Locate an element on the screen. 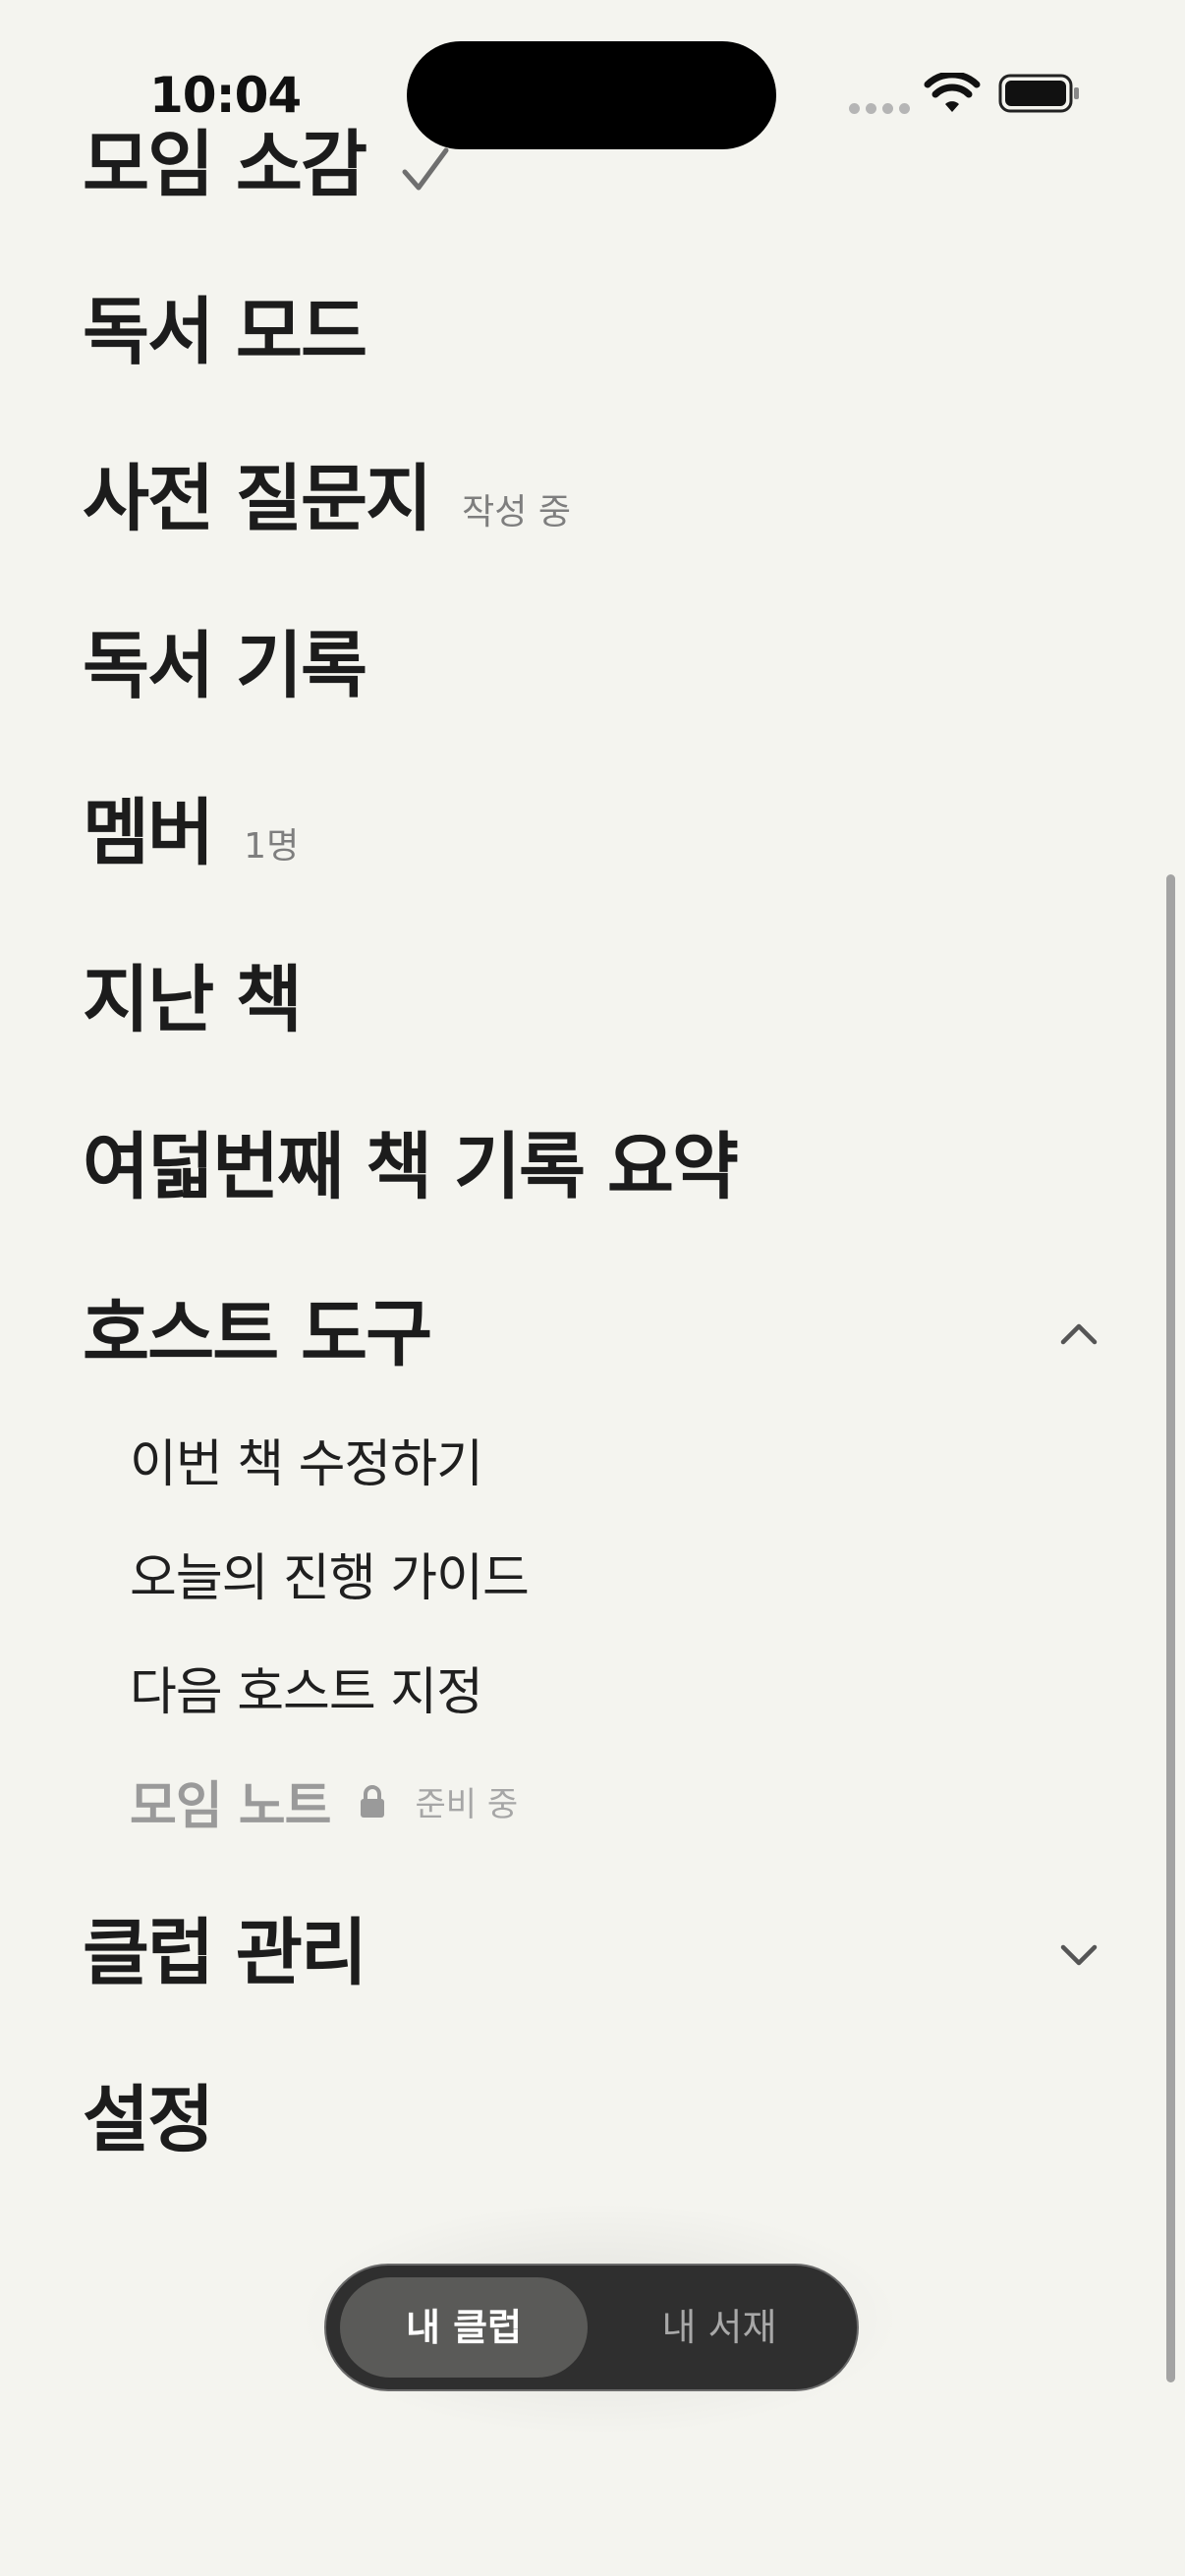 This screenshot has height=2576, width=1185. menu-item-book-summary: 여덟번째 책 기록 요약 is located at coordinates (411, 1160).